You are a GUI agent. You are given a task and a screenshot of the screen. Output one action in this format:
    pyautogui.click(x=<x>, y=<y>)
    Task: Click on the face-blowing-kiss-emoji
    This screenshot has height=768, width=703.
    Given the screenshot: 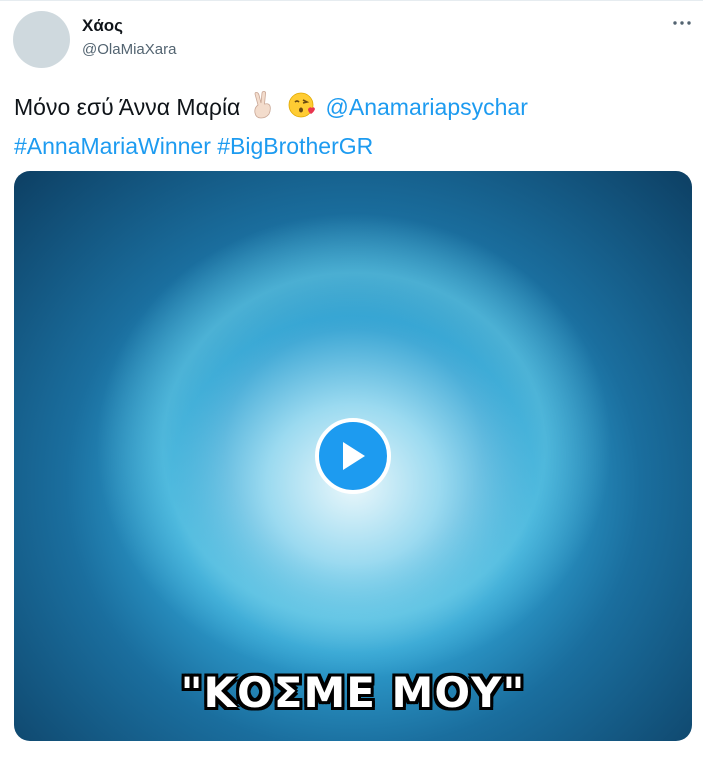 What is the action you would take?
    pyautogui.click(x=302, y=110)
    